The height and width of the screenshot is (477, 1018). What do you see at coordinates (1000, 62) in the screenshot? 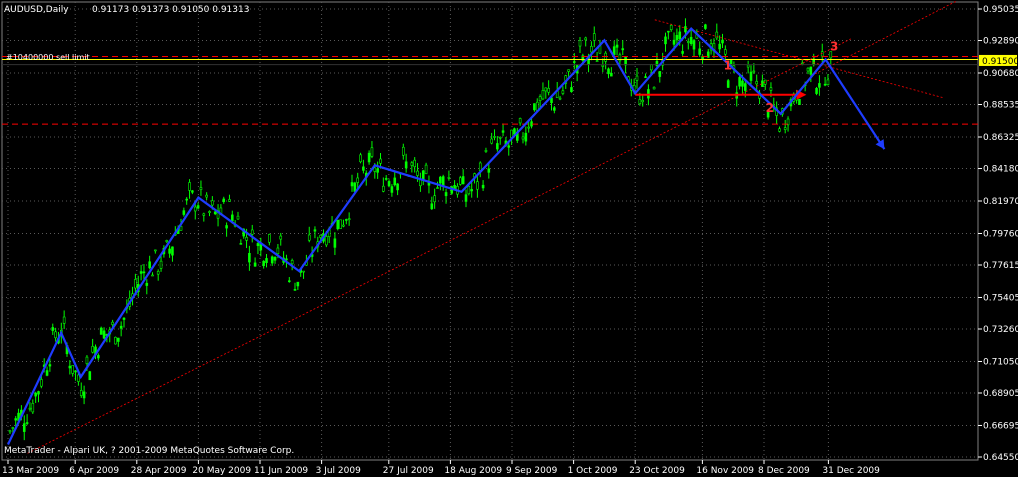
I see `price-highlight-label: 0.91500` at bounding box center [1000, 62].